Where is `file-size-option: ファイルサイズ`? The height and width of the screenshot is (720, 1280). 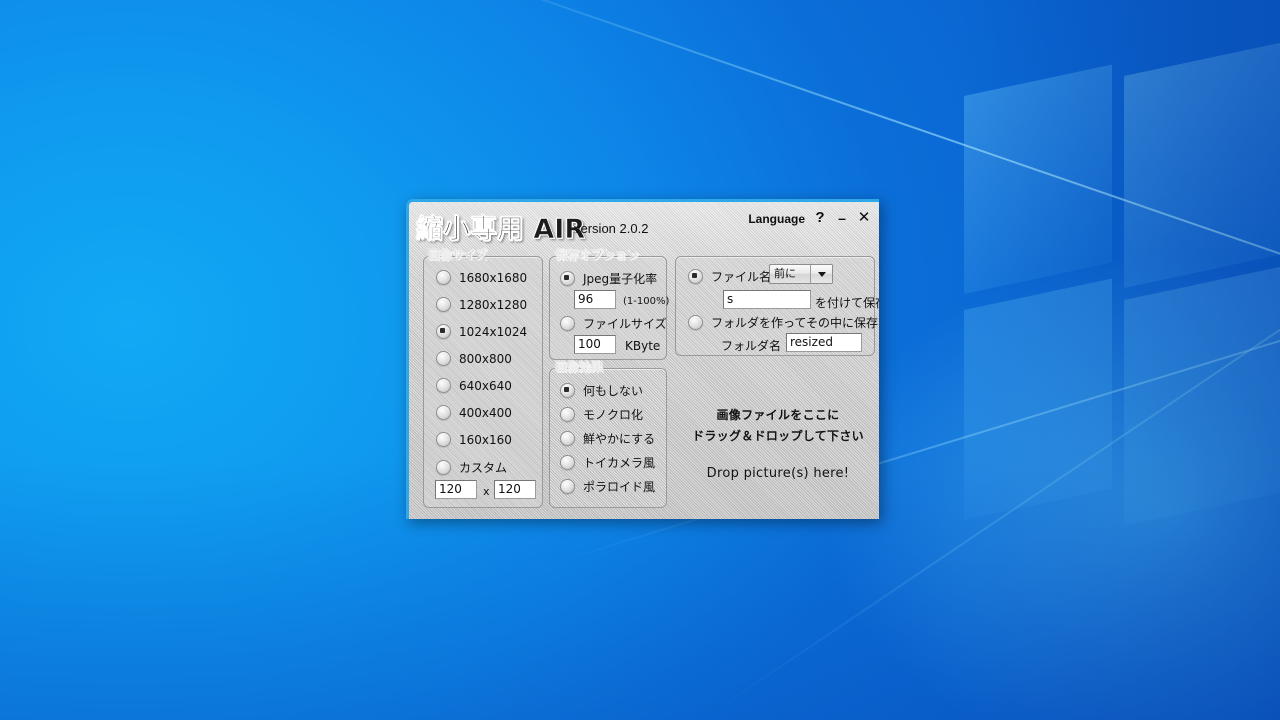 file-size-option: ファイルサイズ is located at coordinates (613, 323).